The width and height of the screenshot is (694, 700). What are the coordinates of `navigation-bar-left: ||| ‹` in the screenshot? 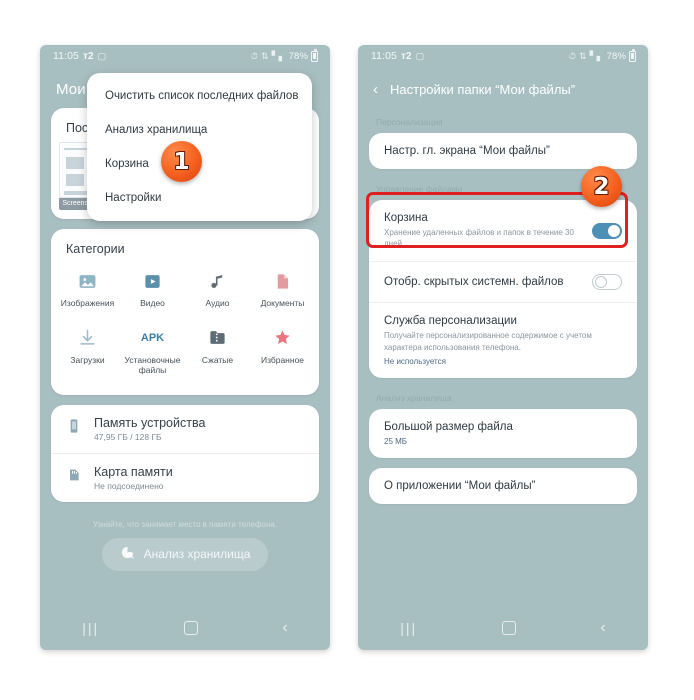 It's located at (185, 628).